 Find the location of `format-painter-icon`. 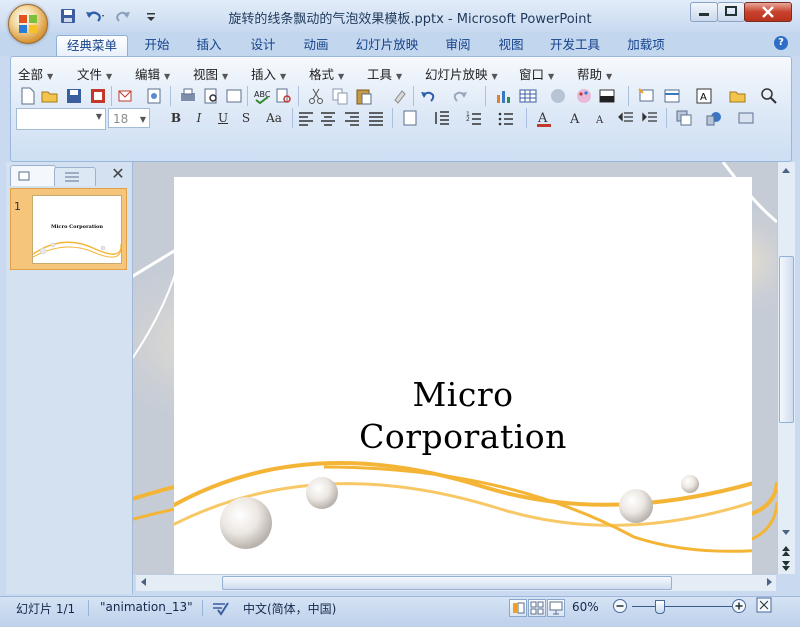

format-painter-icon is located at coordinates (400, 96).